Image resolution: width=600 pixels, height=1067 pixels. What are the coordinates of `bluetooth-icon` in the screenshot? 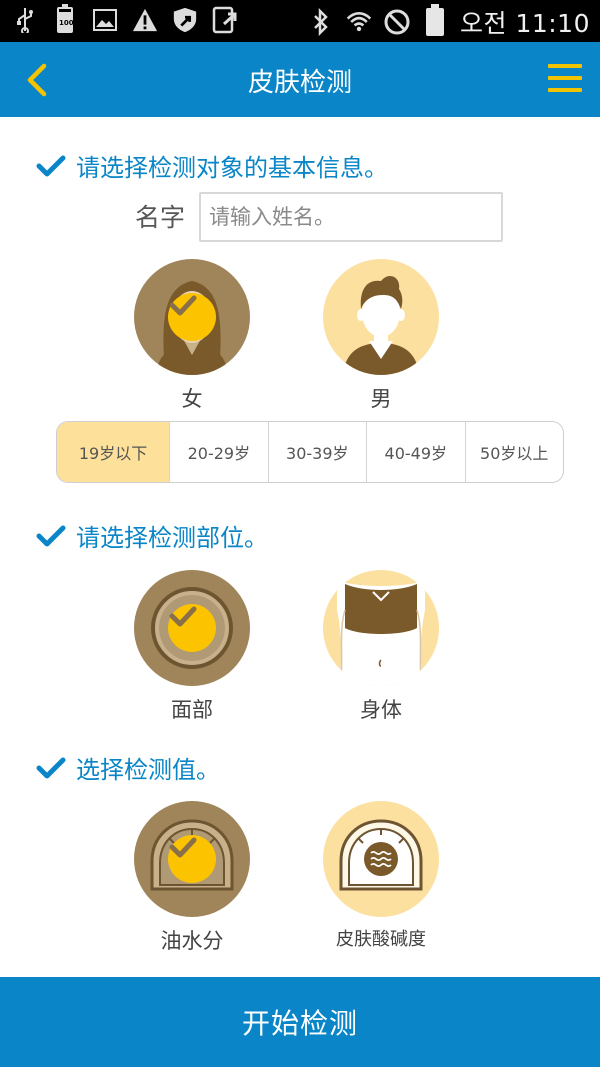 It's located at (321, 22).